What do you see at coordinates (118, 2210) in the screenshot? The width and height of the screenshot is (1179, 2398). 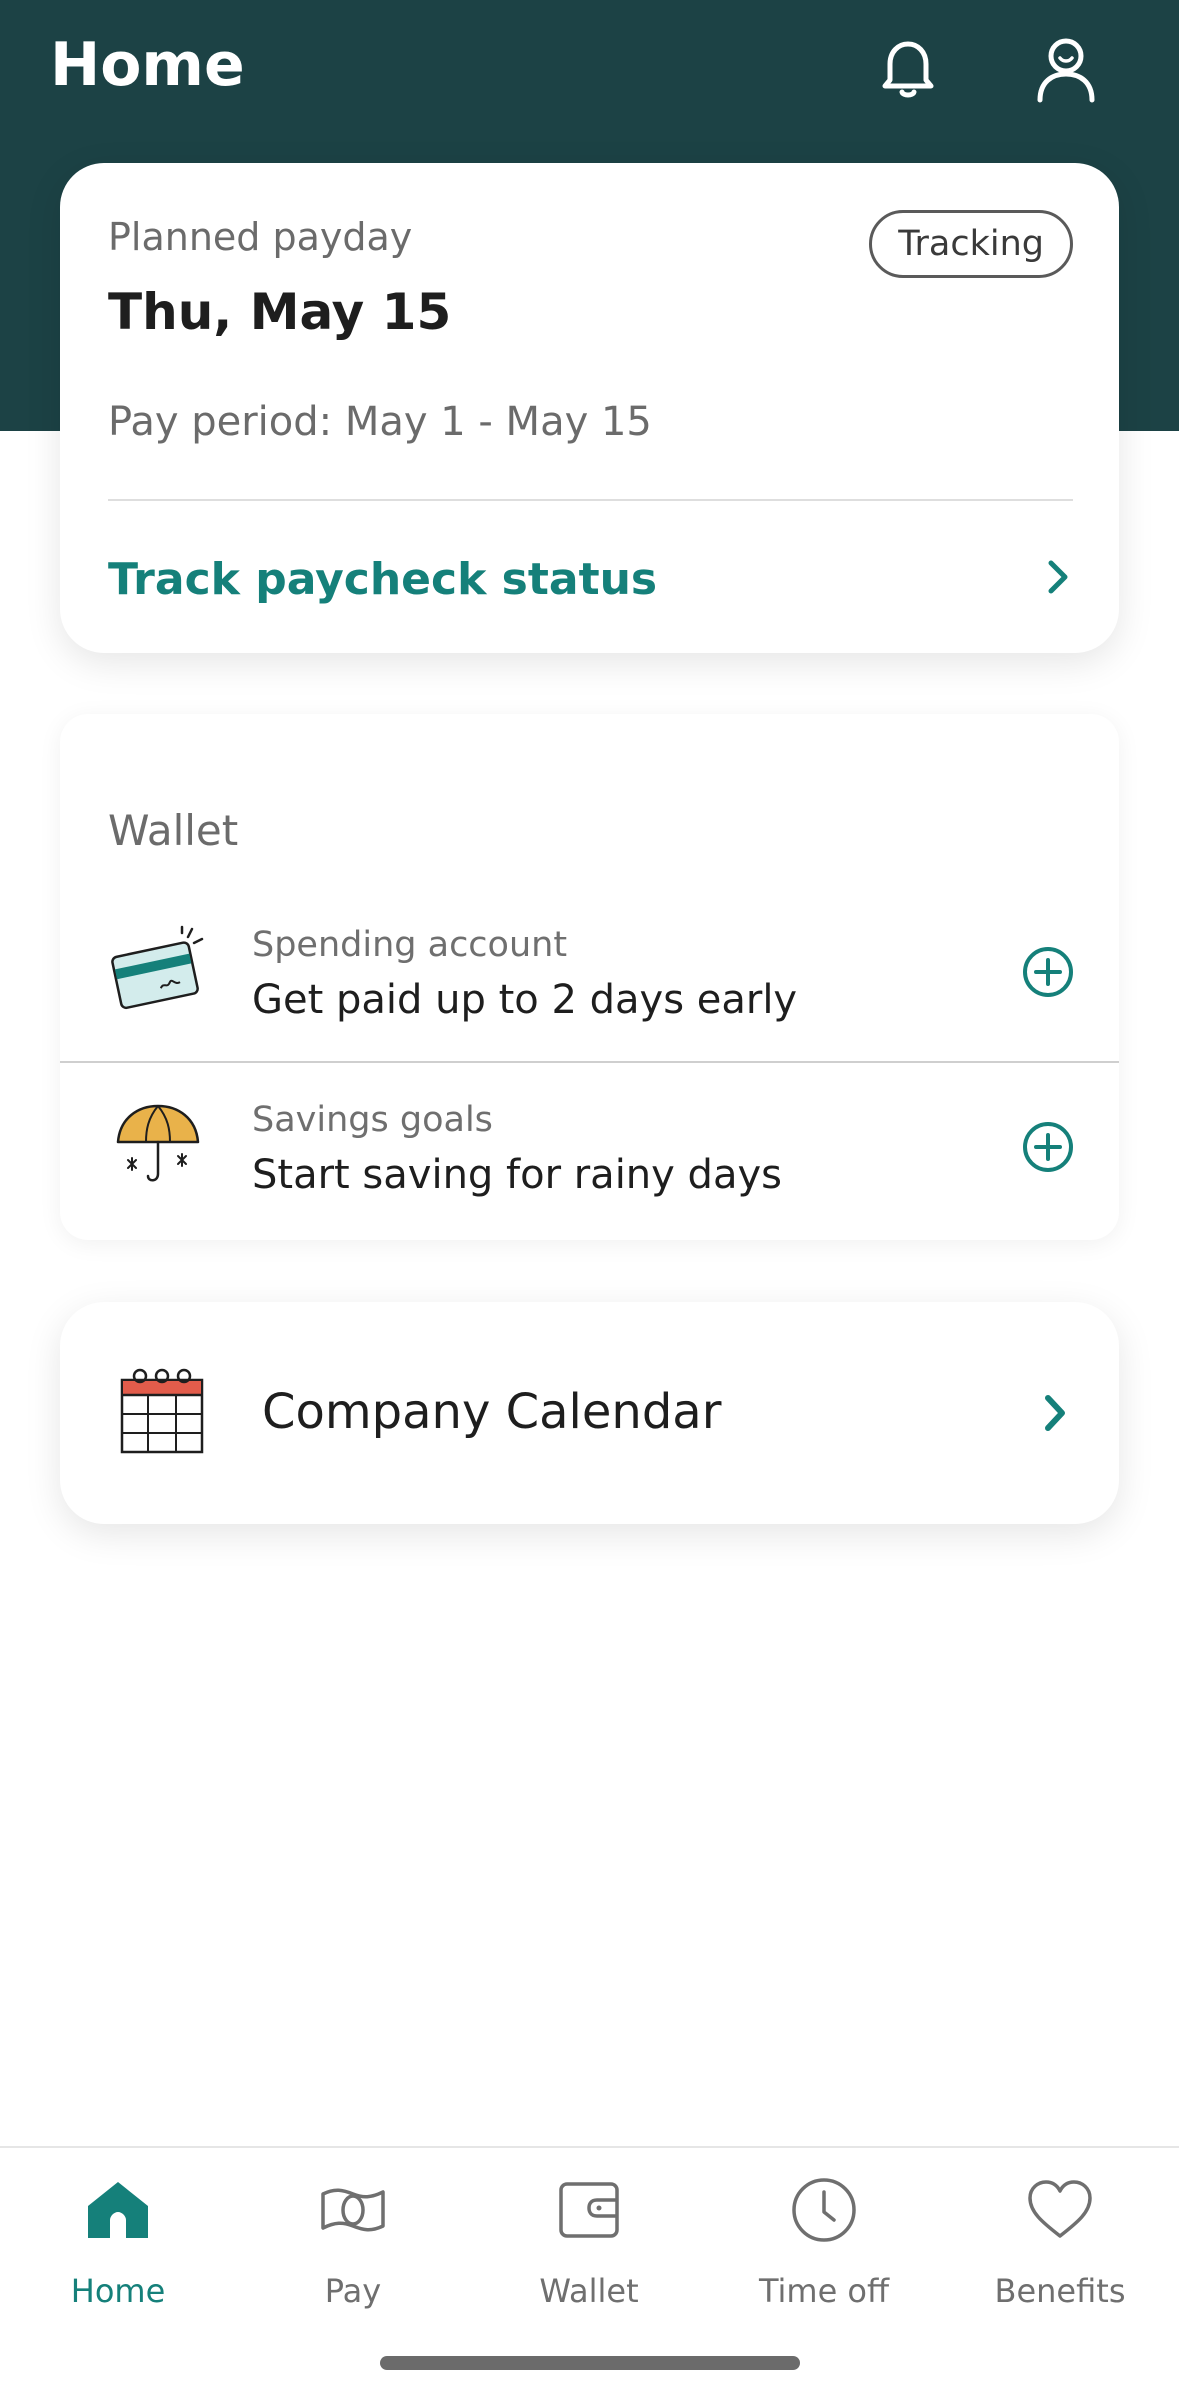 I see `home-icon` at bounding box center [118, 2210].